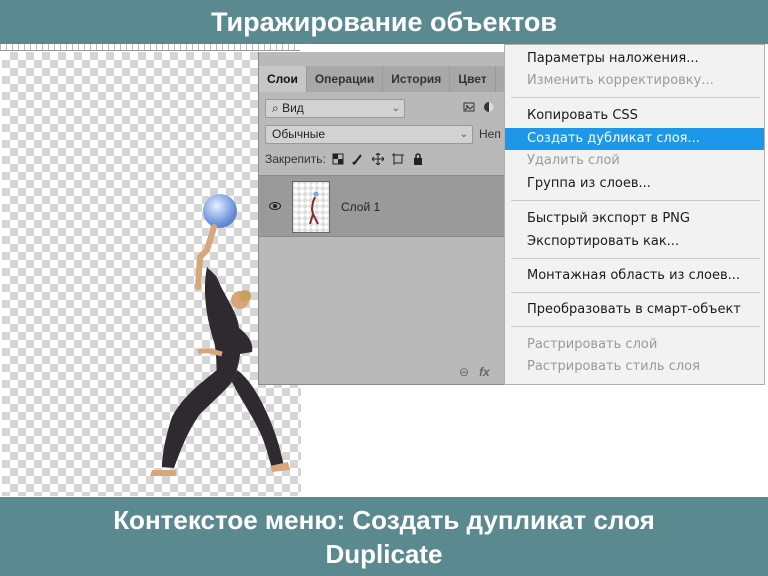 The width and height of the screenshot is (768, 576). I want to click on gymnast-image, so click(220, 335).